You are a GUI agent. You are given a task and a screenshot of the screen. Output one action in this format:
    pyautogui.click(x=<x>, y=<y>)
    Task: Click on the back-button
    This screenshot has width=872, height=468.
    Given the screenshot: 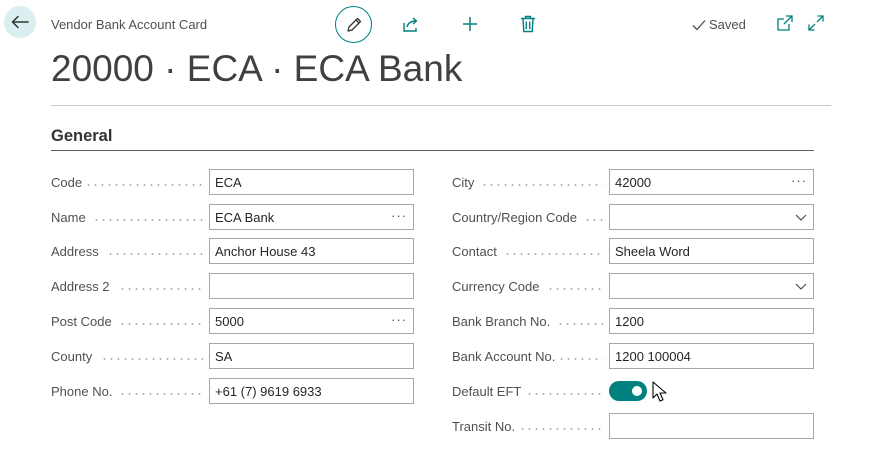 What is the action you would take?
    pyautogui.click(x=20, y=22)
    